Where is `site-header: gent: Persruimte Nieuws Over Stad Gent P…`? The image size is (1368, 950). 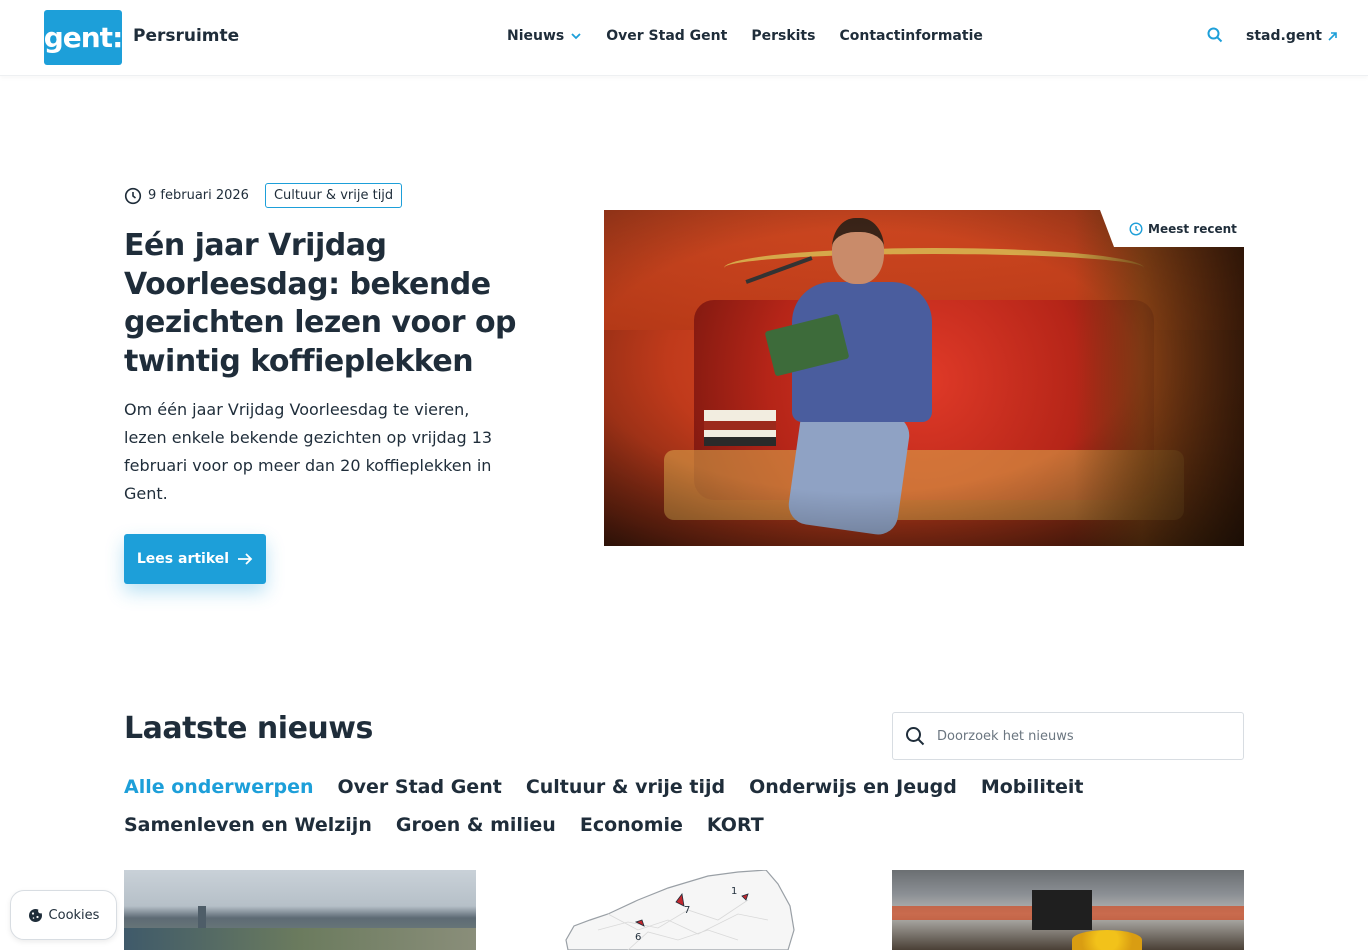
site-header: gent: Persruimte Nieuws Over Stad Gent P… is located at coordinates (684, 38).